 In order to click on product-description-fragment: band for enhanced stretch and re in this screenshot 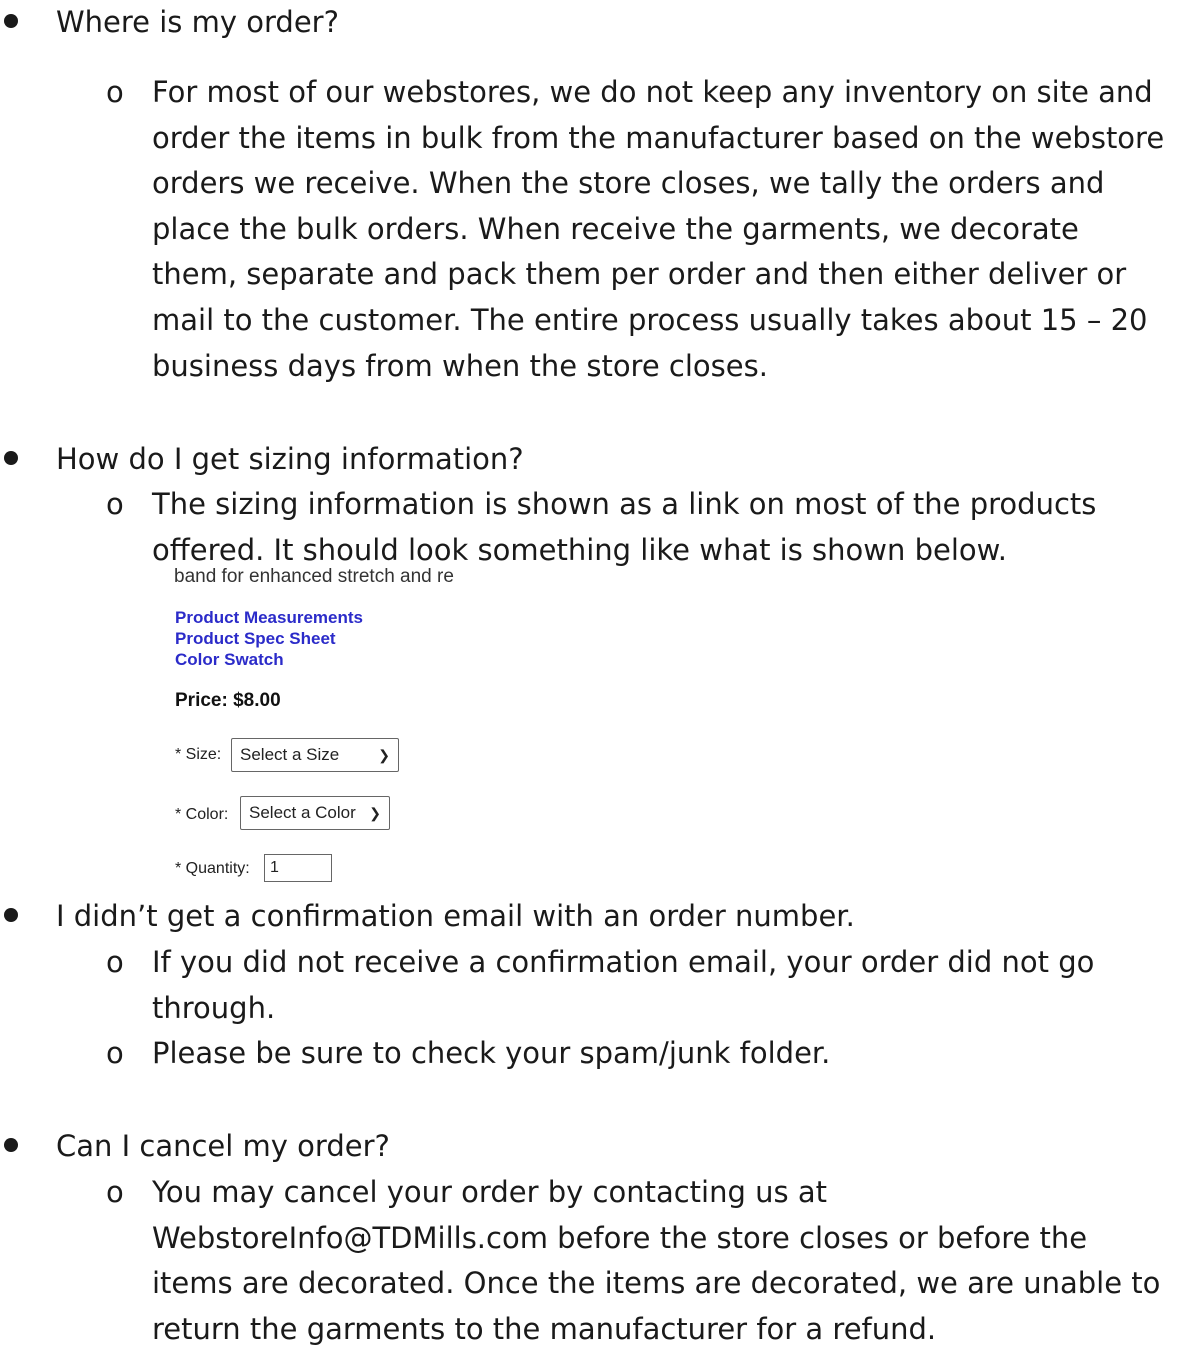, I will do `click(314, 576)`.